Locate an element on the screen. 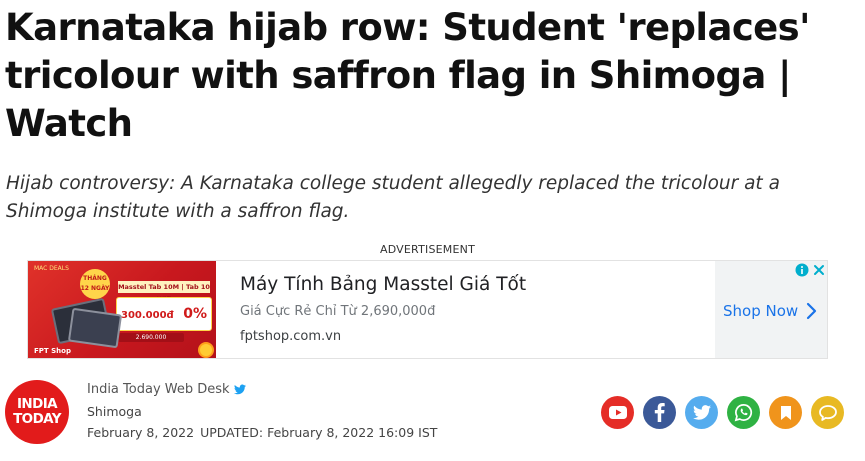  comment-button is located at coordinates (827, 412).